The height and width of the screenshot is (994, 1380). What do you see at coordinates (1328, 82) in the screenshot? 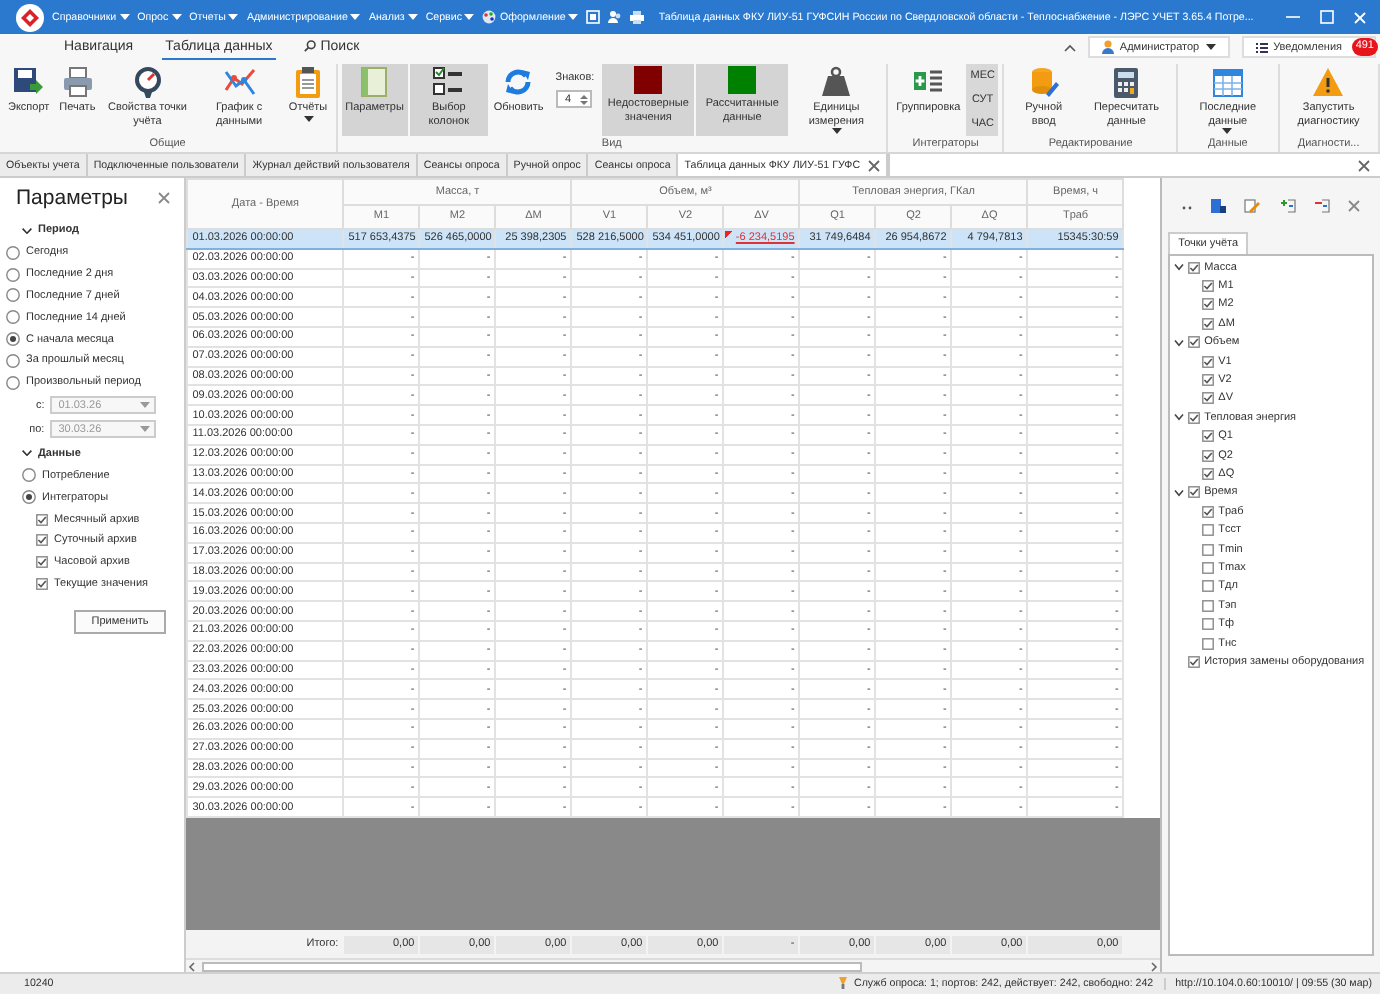
I see `warning-icon` at bounding box center [1328, 82].